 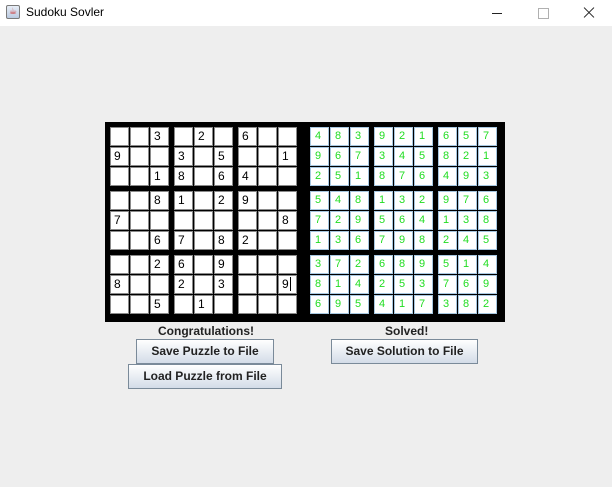 What do you see at coordinates (497, 13) in the screenshot?
I see `minimize-button` at bounding box center [497, 13].